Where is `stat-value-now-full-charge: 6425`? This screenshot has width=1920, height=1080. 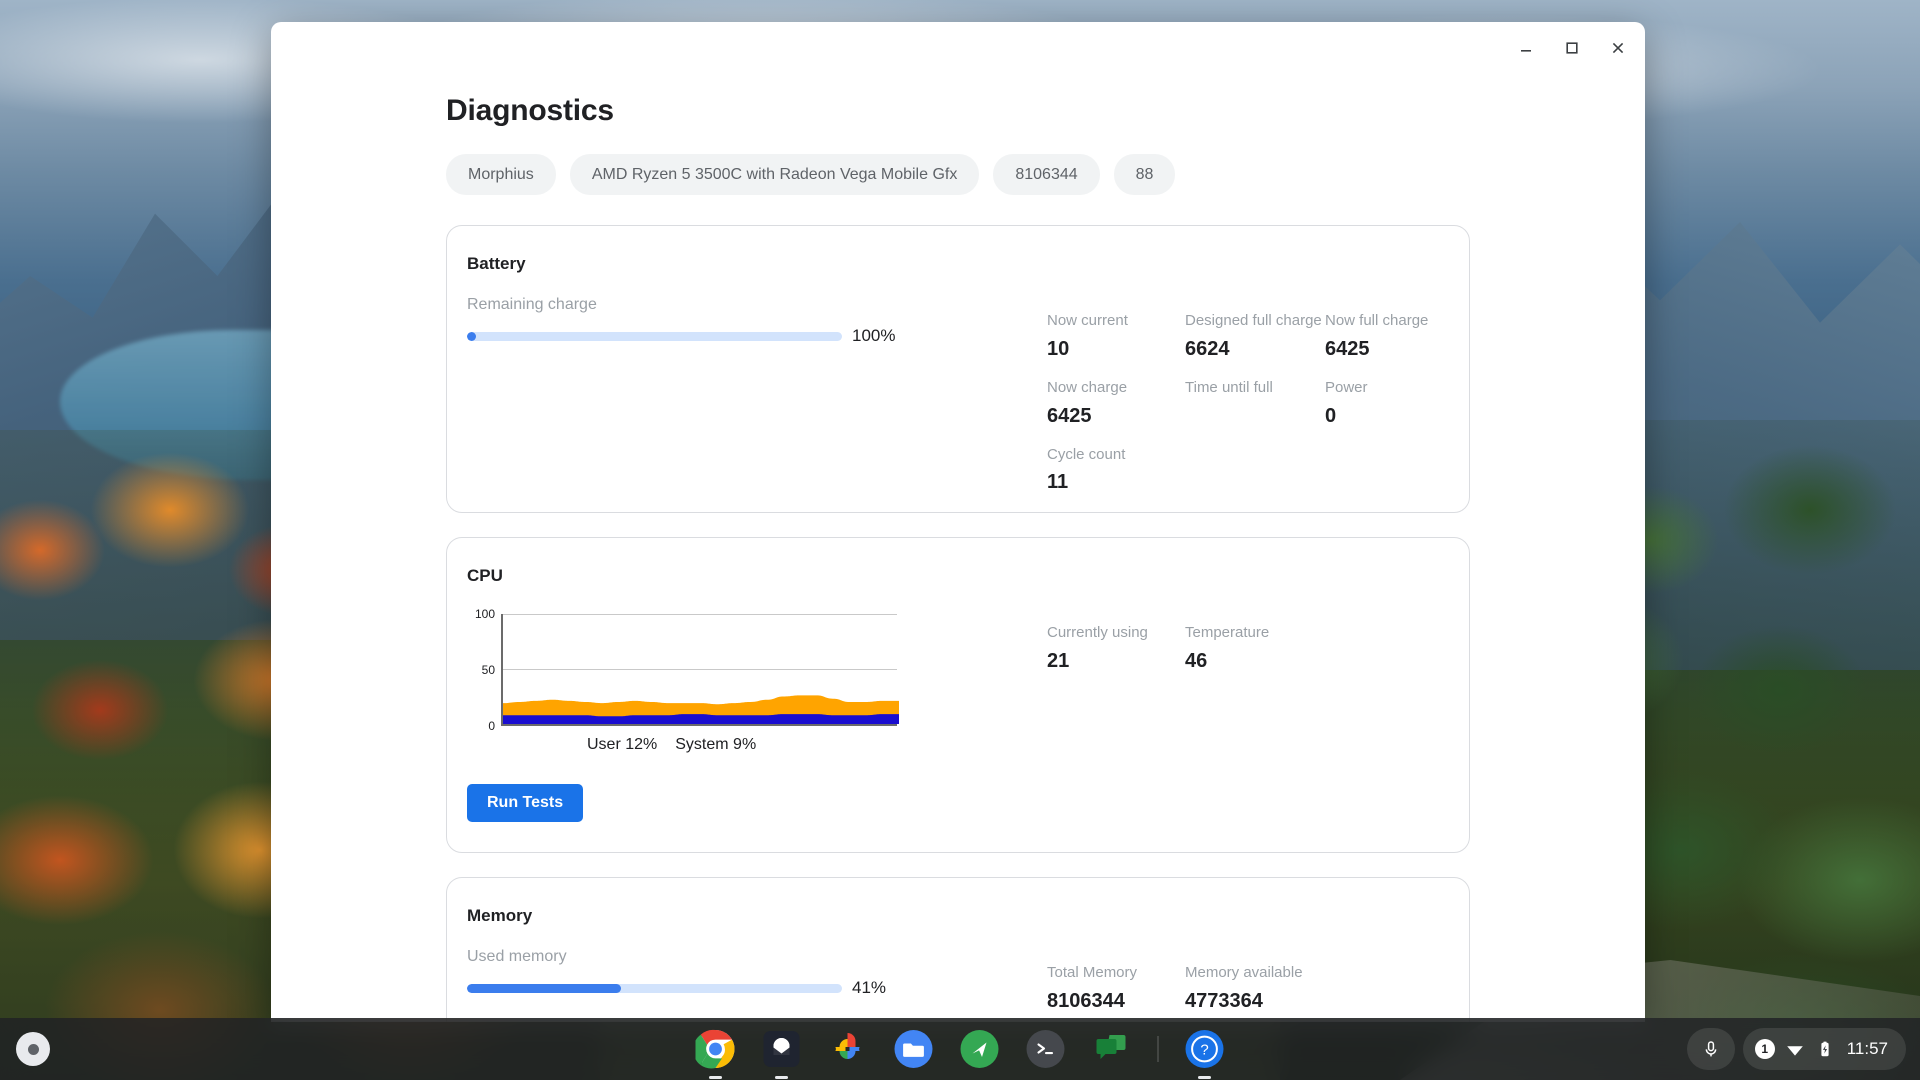
stat-value-now-full-charge: 6425 is located at coordinates (1347, 348).